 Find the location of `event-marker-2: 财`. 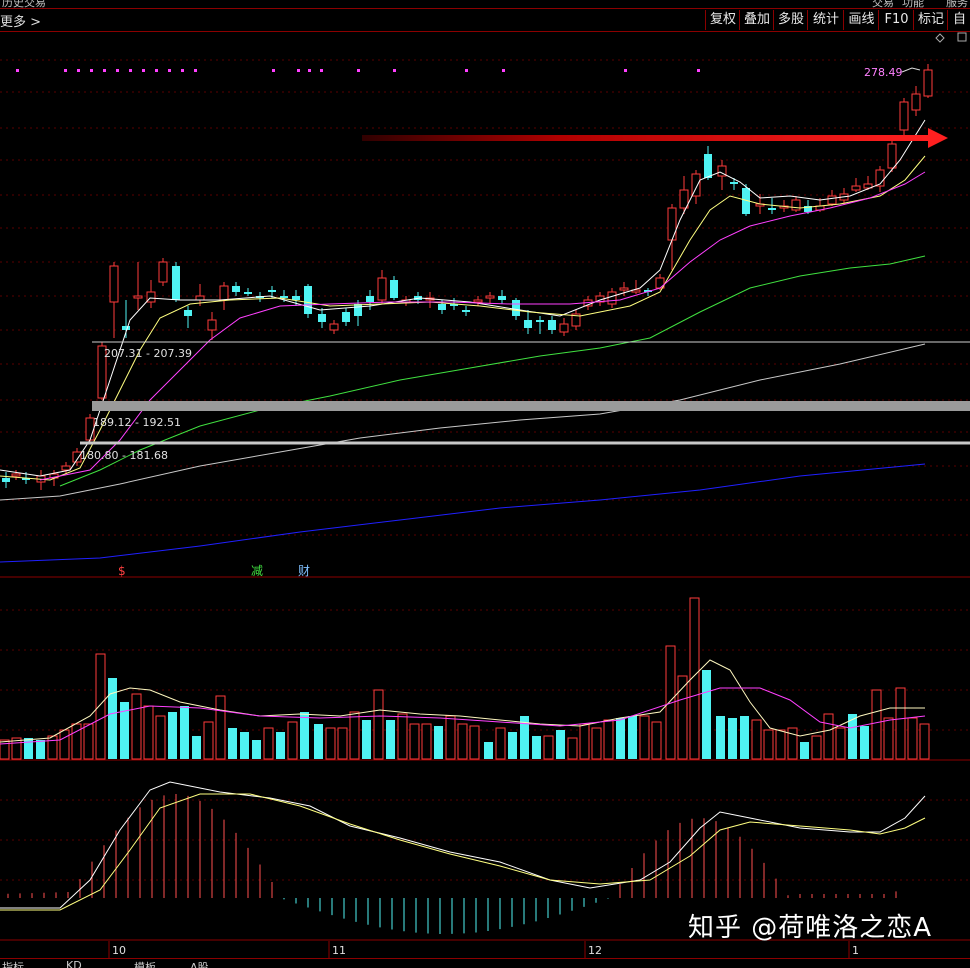

event-marker-2: 财 is located at coordinates (304, 571).